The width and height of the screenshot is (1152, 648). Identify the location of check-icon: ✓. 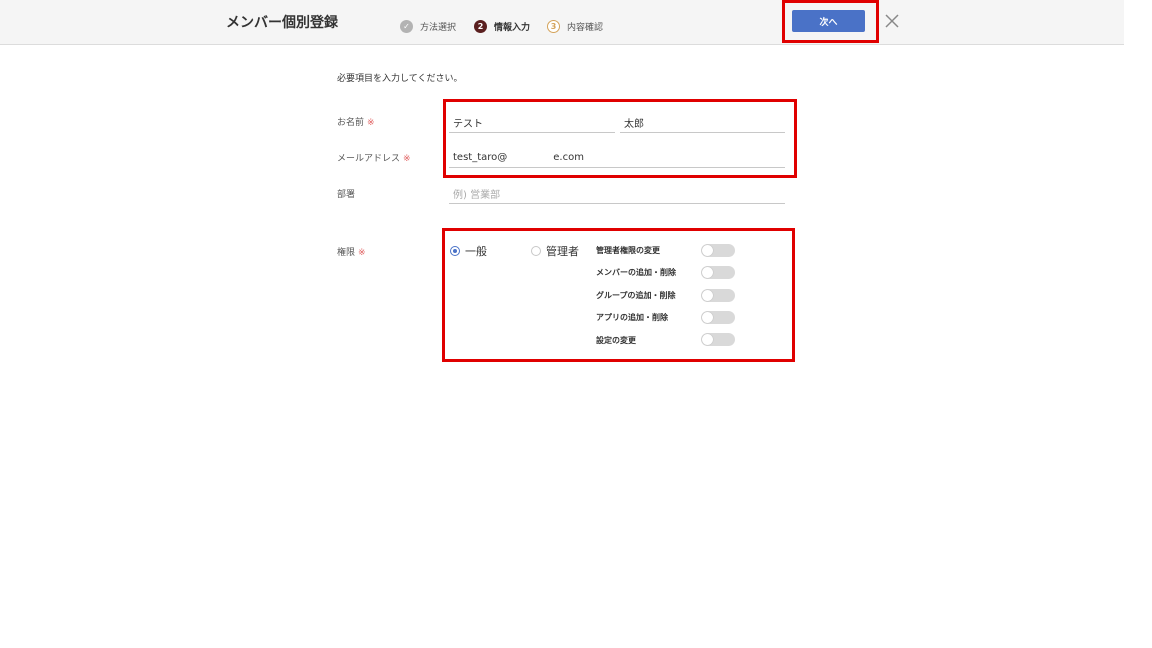
(406, 26).